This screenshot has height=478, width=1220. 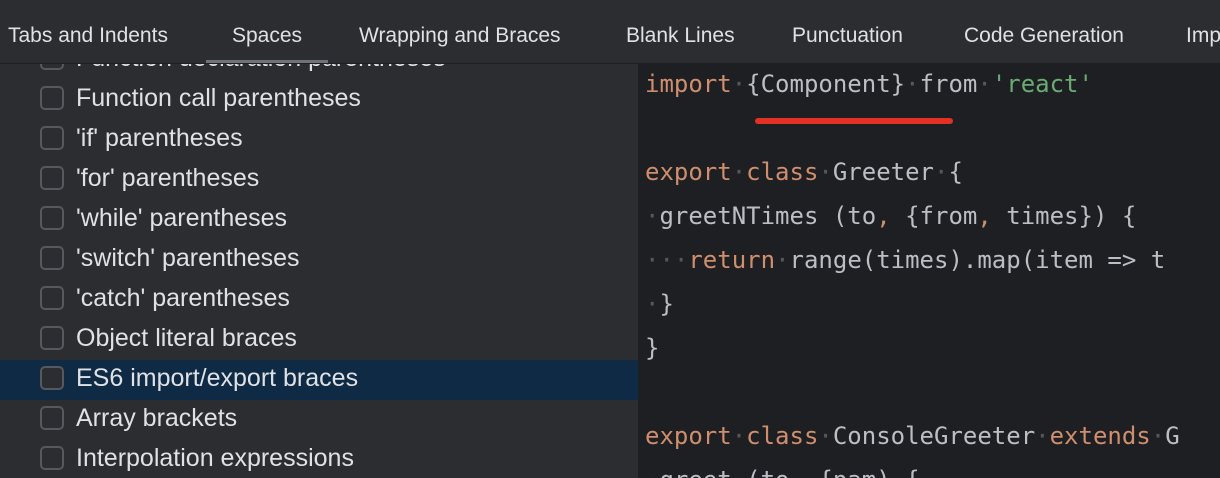 What do you see at coordinates (768, 216) in the screenshot?
I see `code-text: greetNTimes (to` at bounding box center [768, 216].